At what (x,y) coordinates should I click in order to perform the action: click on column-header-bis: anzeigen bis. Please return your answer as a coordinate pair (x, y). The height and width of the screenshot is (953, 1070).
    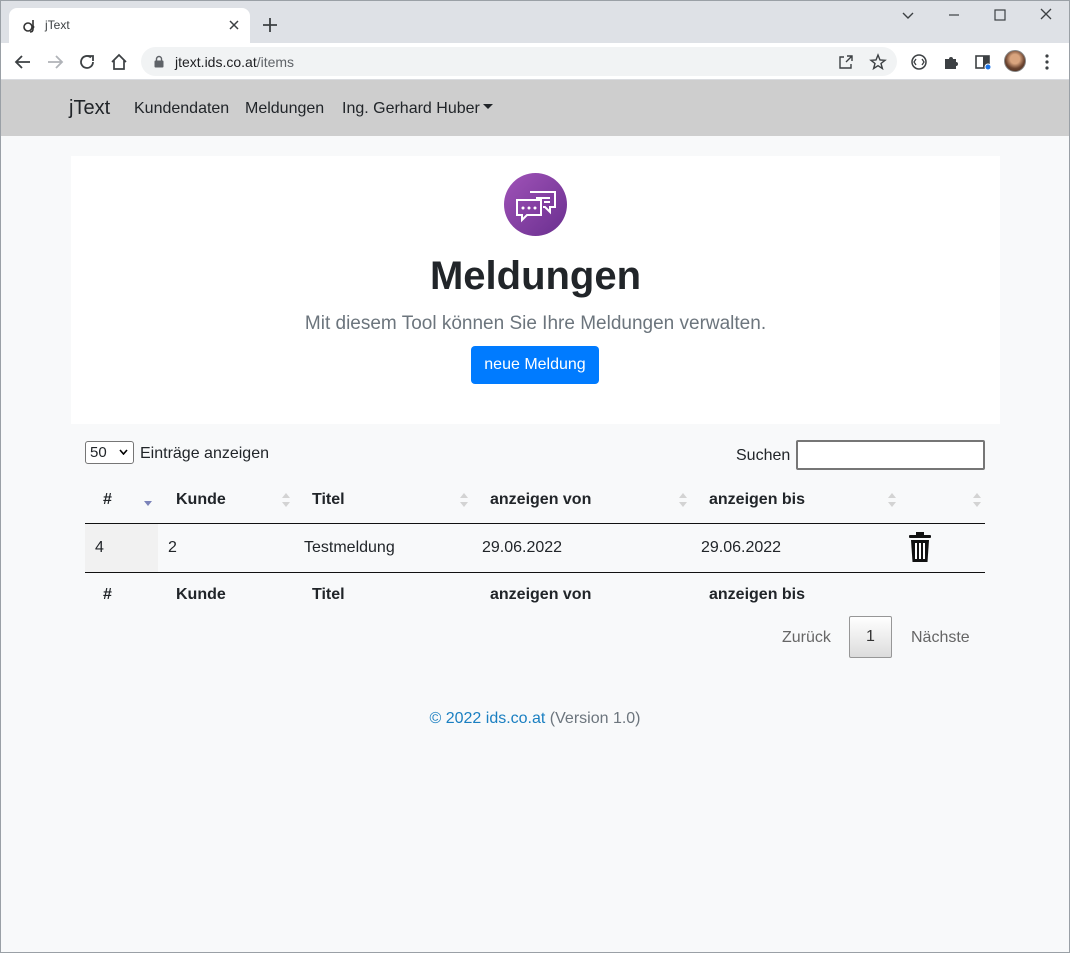
    Looking at the image, I should click on (795, 500).